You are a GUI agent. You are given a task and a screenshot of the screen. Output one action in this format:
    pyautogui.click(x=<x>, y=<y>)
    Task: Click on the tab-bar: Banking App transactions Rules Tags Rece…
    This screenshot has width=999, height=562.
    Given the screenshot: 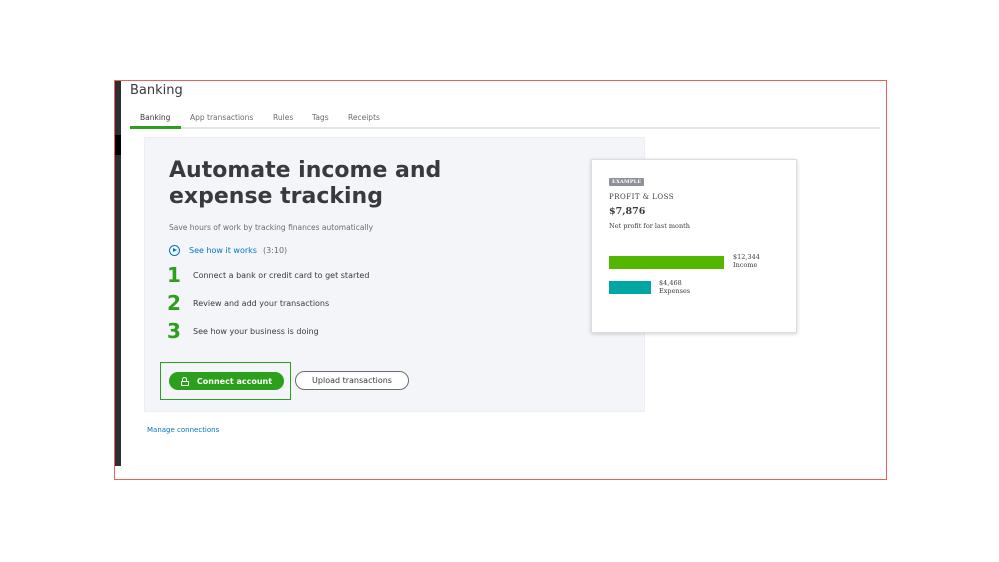 What is the action you would take?
    pyautogui.click(x=505, y=119)
    